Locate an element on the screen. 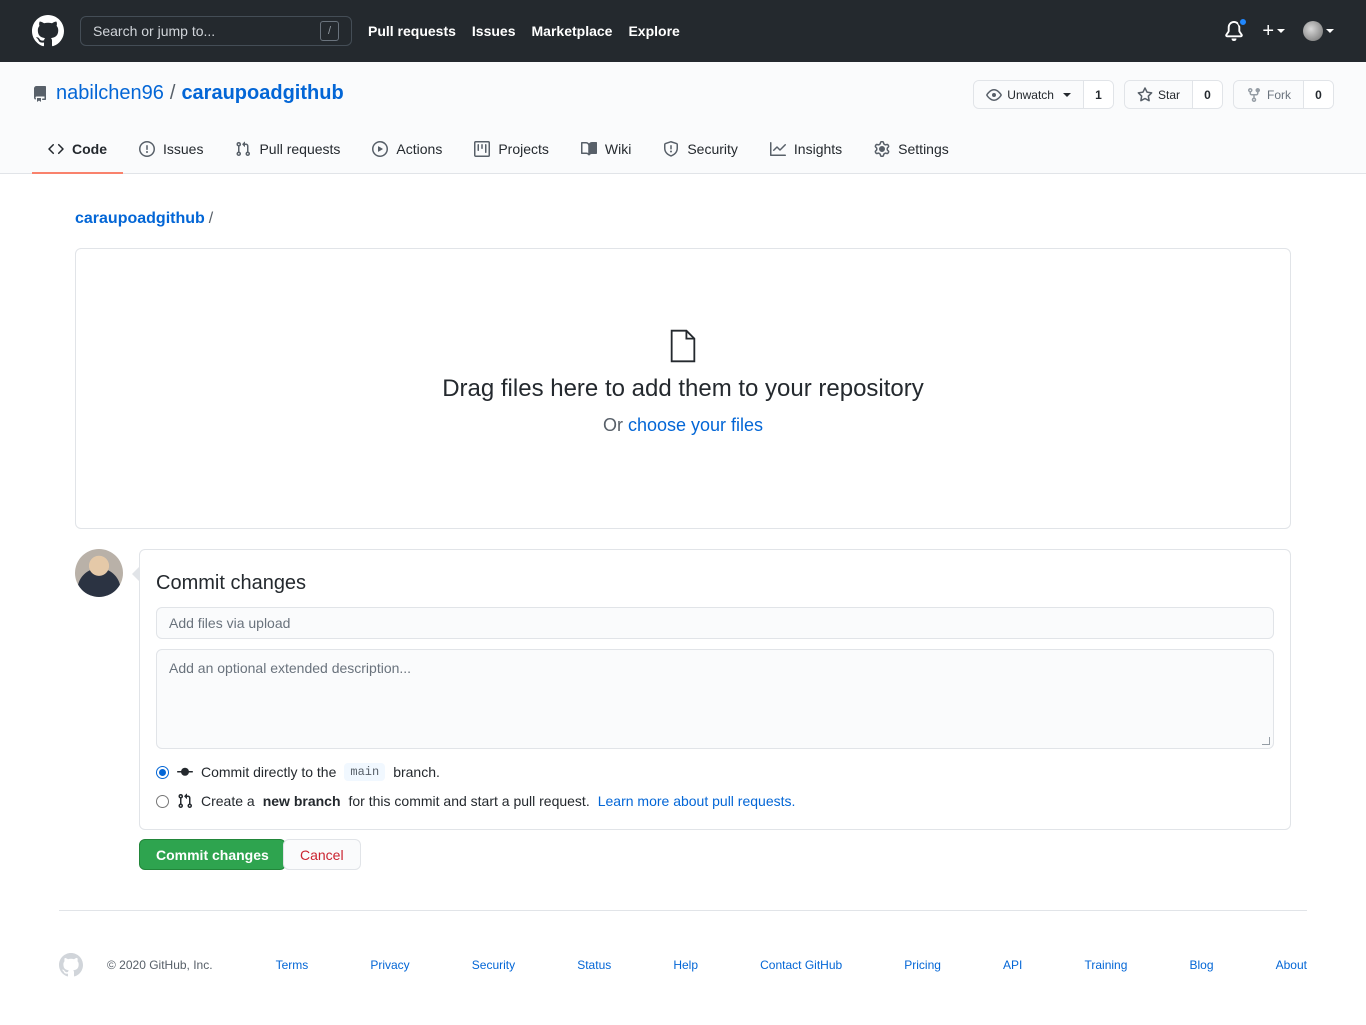 The image size is (1366, 1025). tab-settings: Settings is located at coordinates (911, 150).